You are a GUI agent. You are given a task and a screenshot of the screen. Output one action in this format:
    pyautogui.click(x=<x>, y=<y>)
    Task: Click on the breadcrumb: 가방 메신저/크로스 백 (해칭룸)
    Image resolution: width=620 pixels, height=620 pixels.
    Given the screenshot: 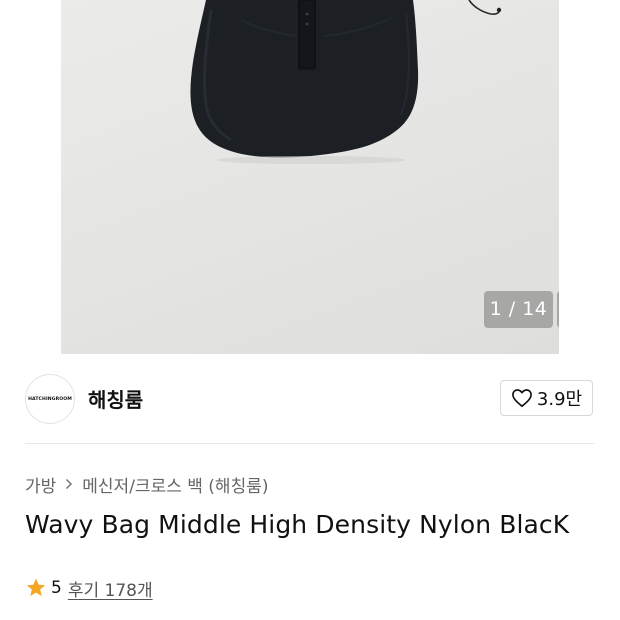 What is the action you would take?
    pyautogui.click(x=146, y=484)
    